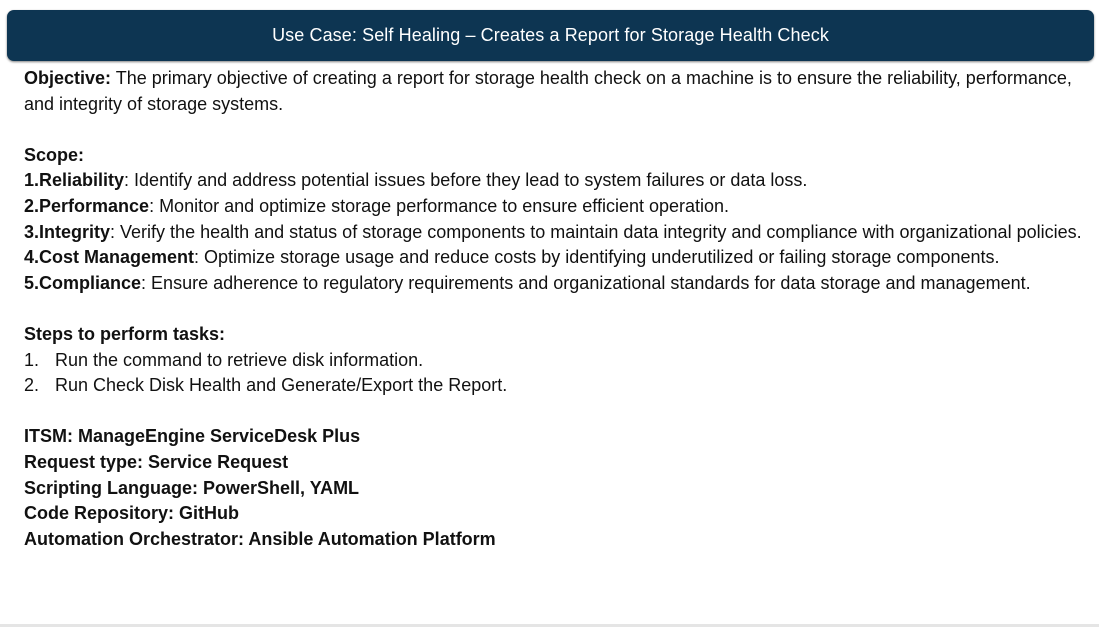  What do you see at coordinates (67, 231) in the screenshot?
I see `scope-item-label: 3.Integrity` at bounding box center [67, 231].